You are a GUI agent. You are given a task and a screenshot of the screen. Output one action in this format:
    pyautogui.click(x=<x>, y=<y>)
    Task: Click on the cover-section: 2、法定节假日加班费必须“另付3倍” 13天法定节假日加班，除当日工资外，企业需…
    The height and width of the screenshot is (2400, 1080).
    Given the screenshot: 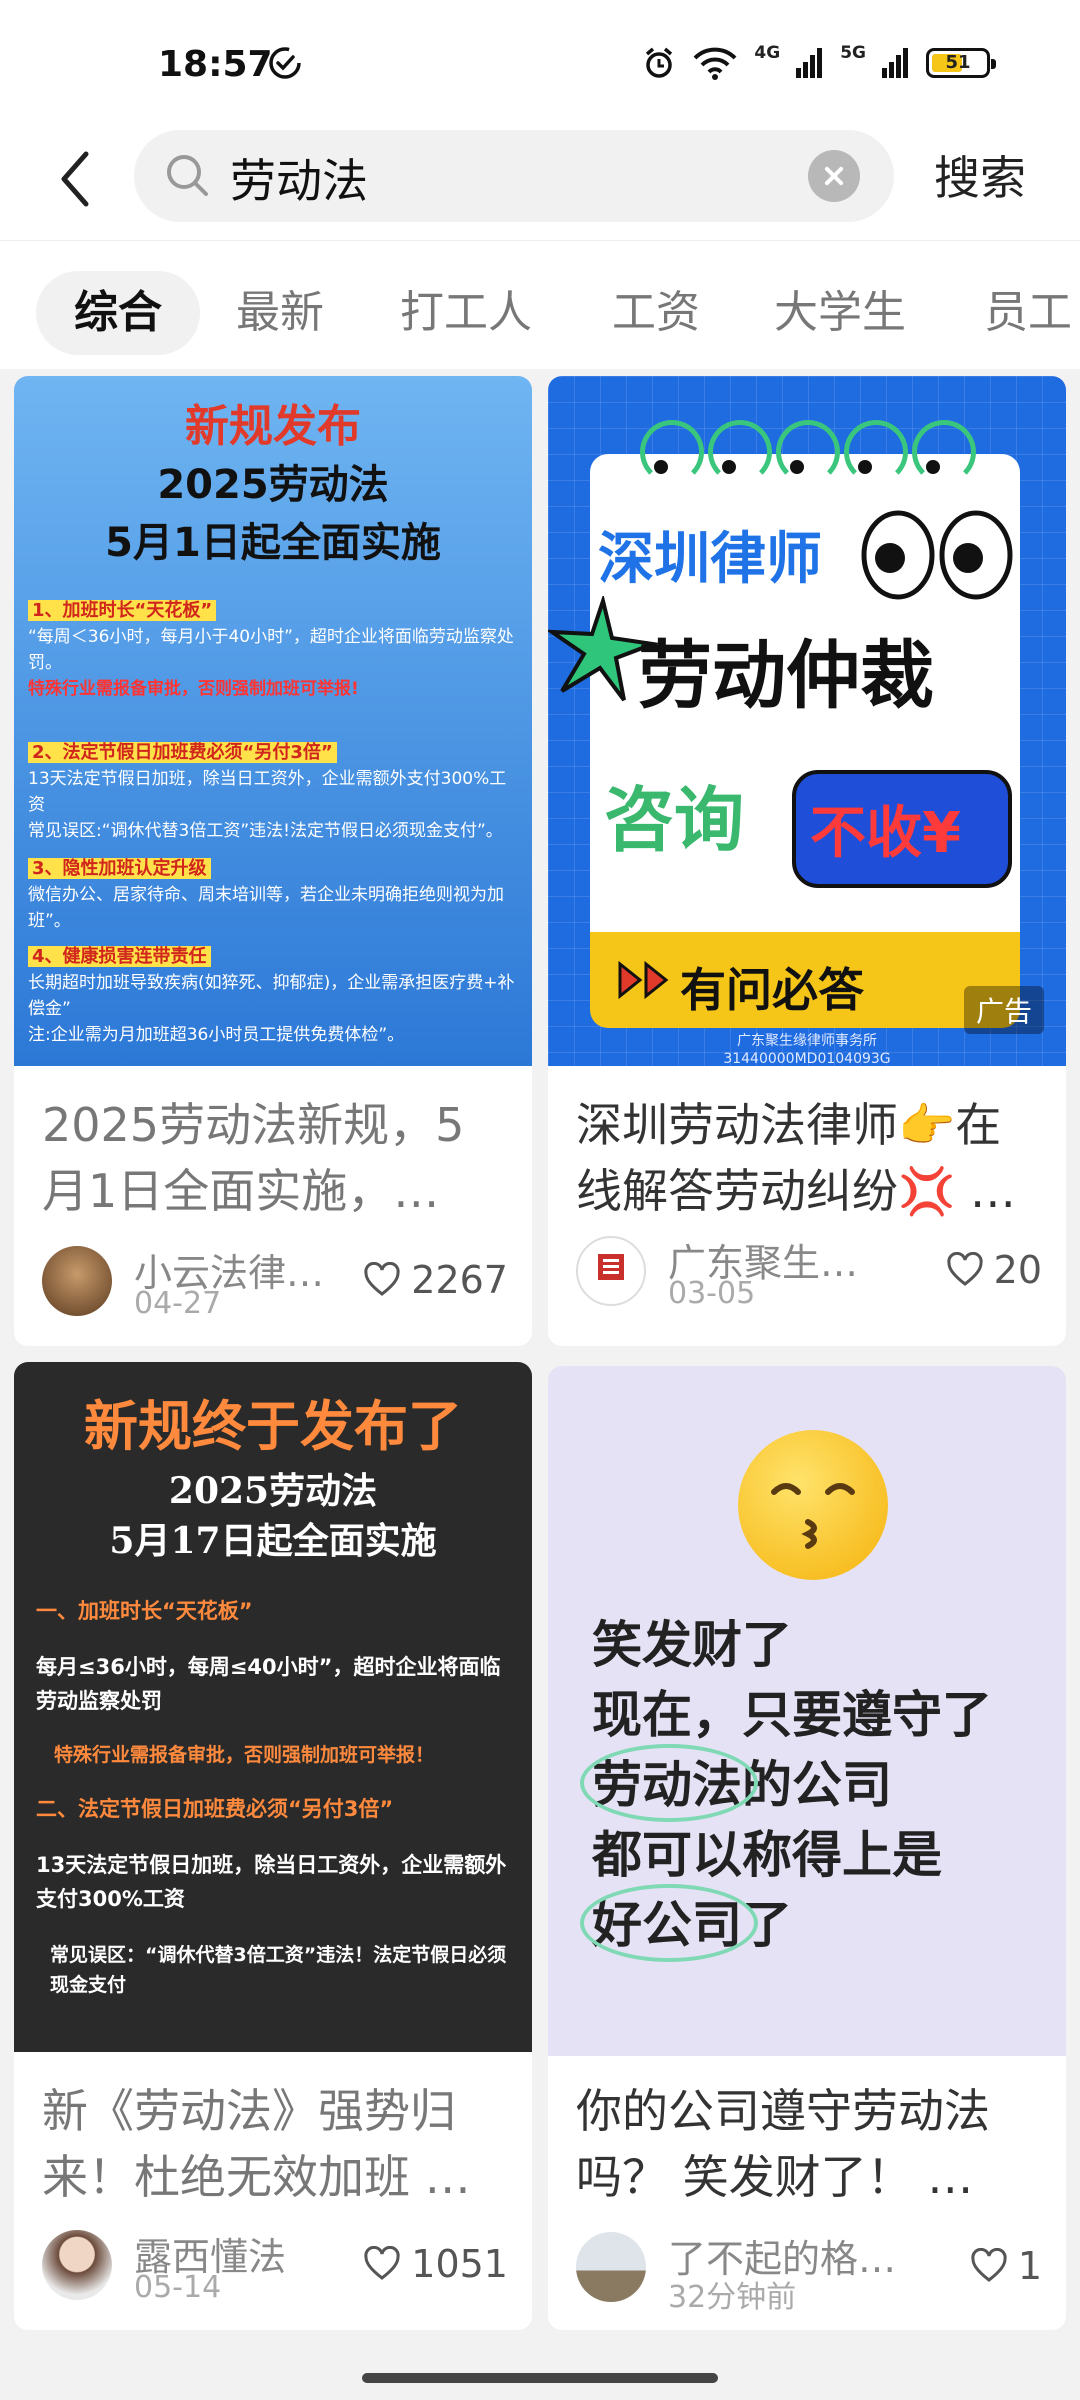 What is the action you would take?
    pyautogui.click(x=267, y=791)
    